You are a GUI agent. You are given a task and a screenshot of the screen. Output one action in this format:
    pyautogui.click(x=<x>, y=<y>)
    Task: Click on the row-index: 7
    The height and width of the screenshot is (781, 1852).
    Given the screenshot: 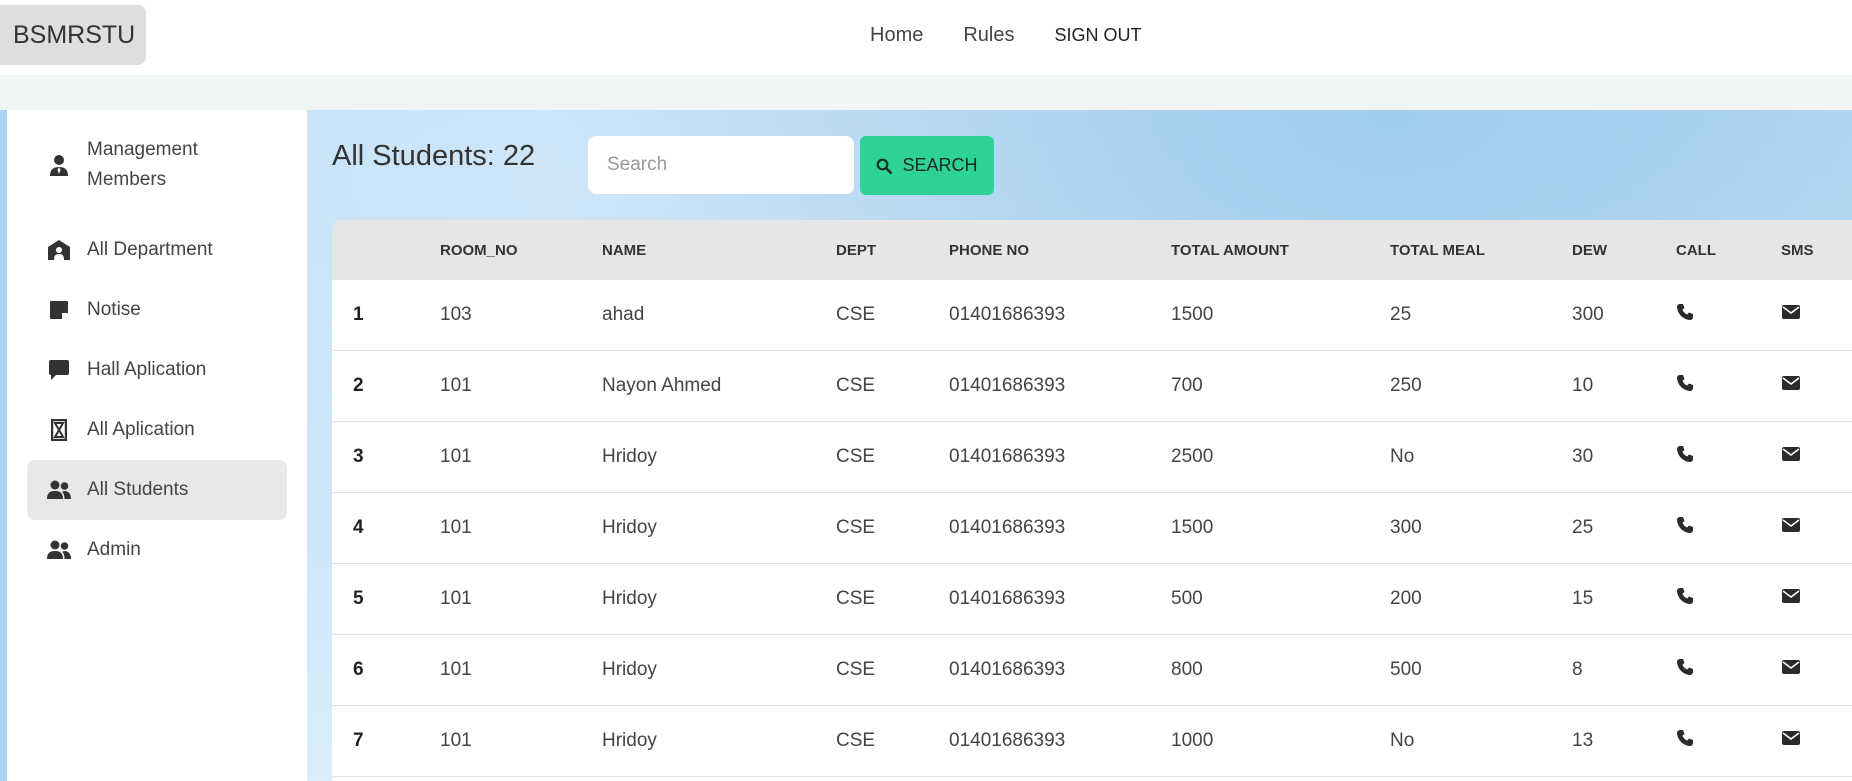 What is the action you would take?
    pyautogui.click(x=386, y=741)
    